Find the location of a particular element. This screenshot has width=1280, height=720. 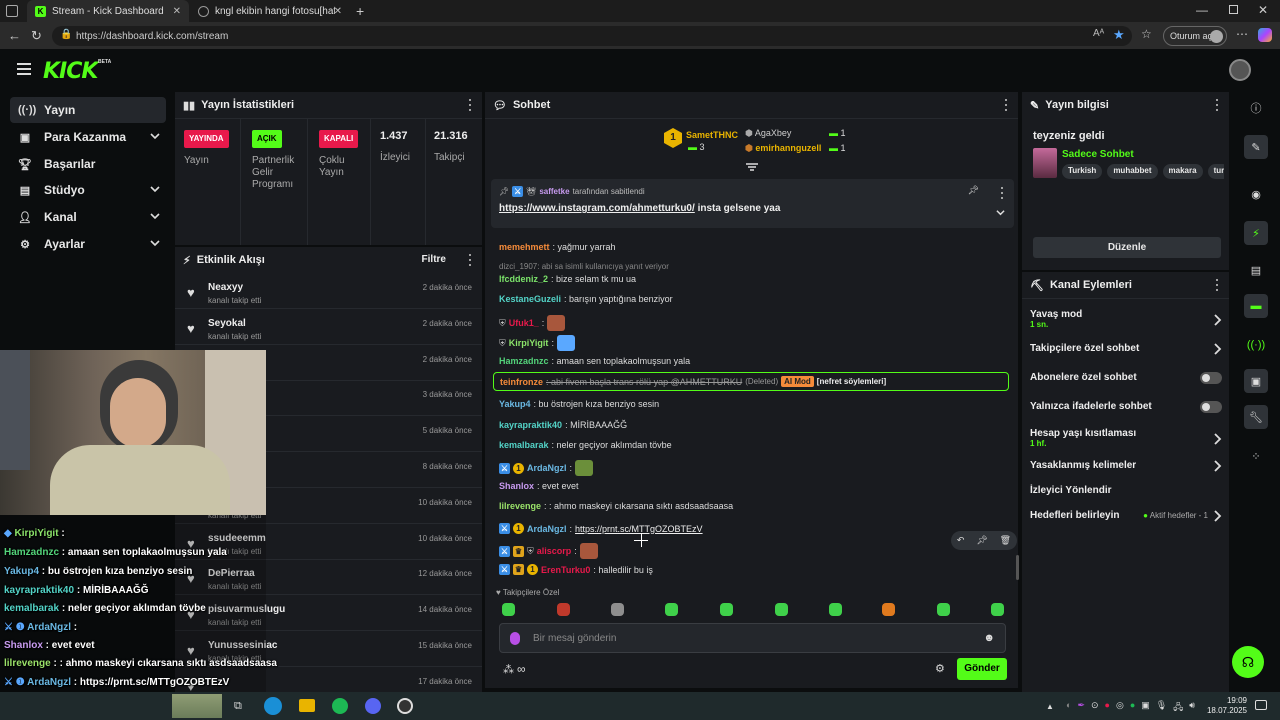

tray-expand-icon: ▲ is located at coordinates (1050, 706).